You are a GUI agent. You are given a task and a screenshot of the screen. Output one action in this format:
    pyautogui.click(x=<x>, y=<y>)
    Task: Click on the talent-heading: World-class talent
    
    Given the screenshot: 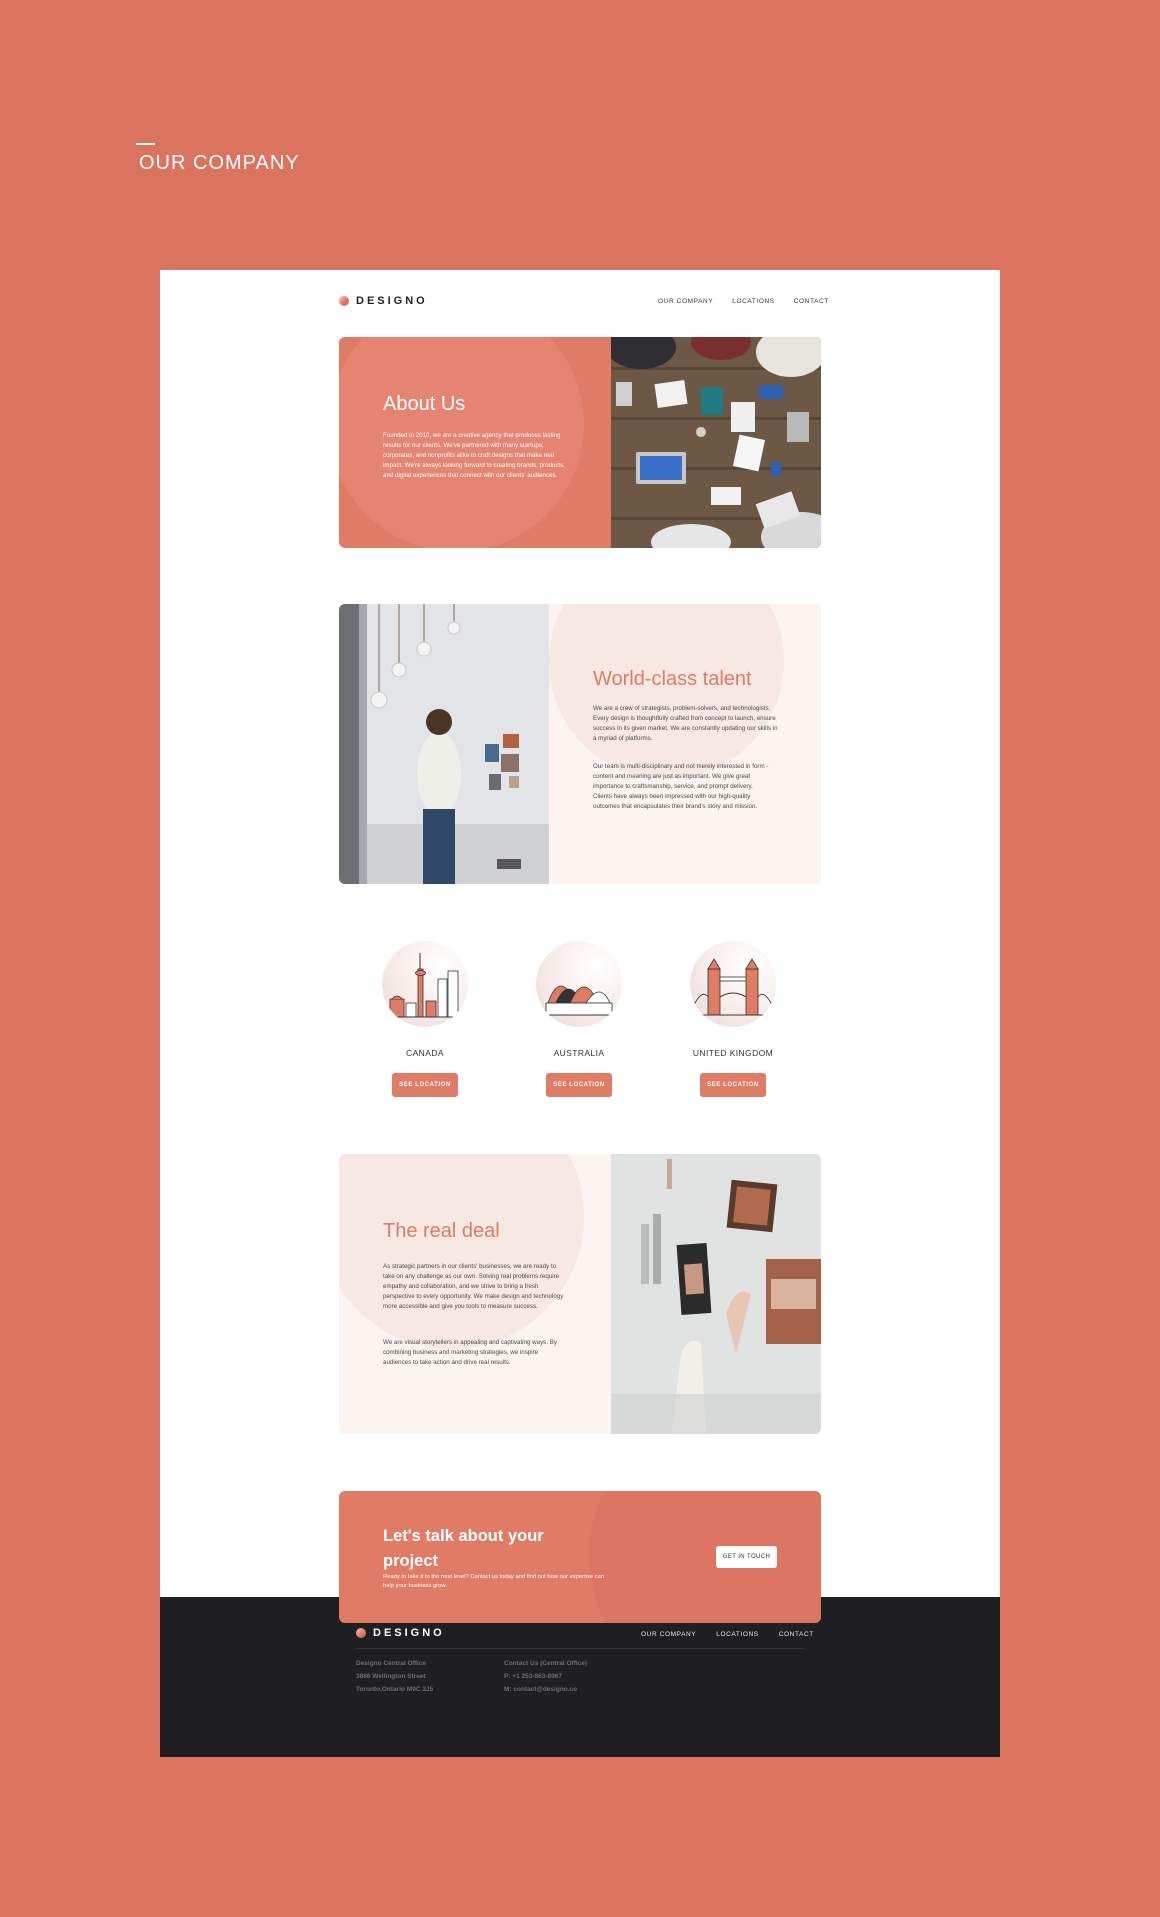 What is the action you would take?
    pyautogui.click(x=672, y=679)
    